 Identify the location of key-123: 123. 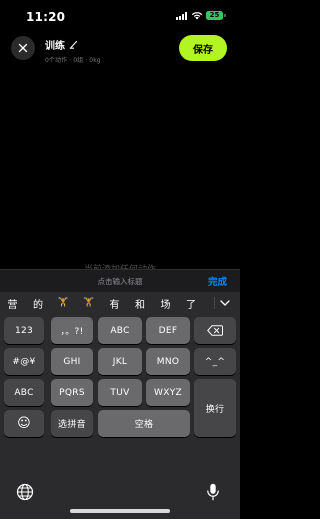
(24, 330).